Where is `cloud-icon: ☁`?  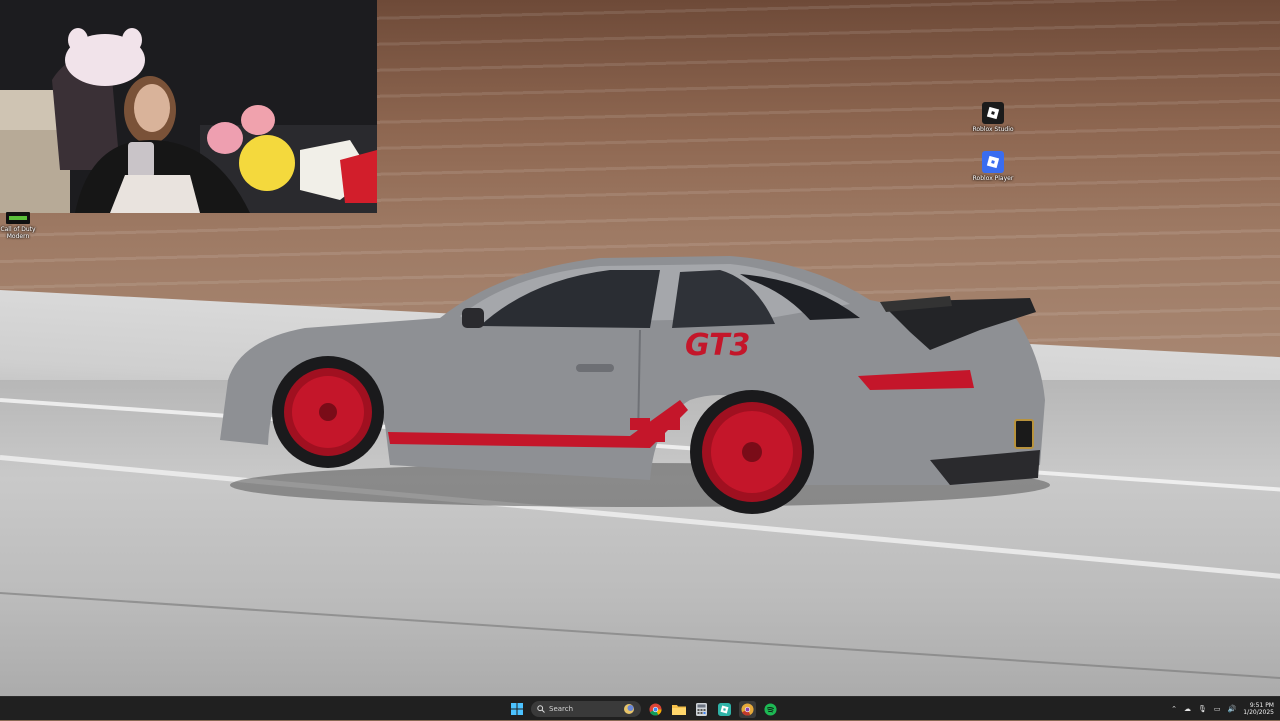 cloud-icon: ☁ is located at coordinates (1187, 709).